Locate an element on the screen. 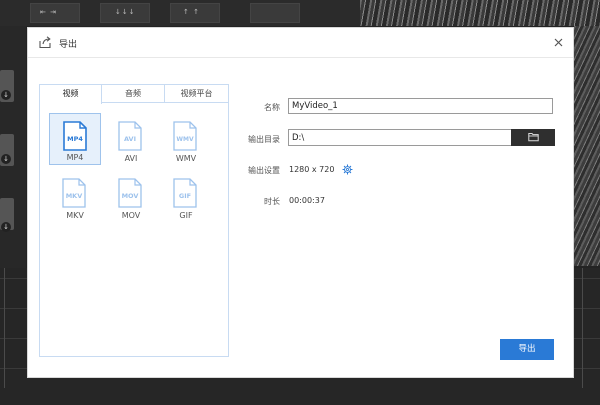 This screenshot has width=600, height=405. format-gif: GIF GIF is located at coordinates (186, 197).